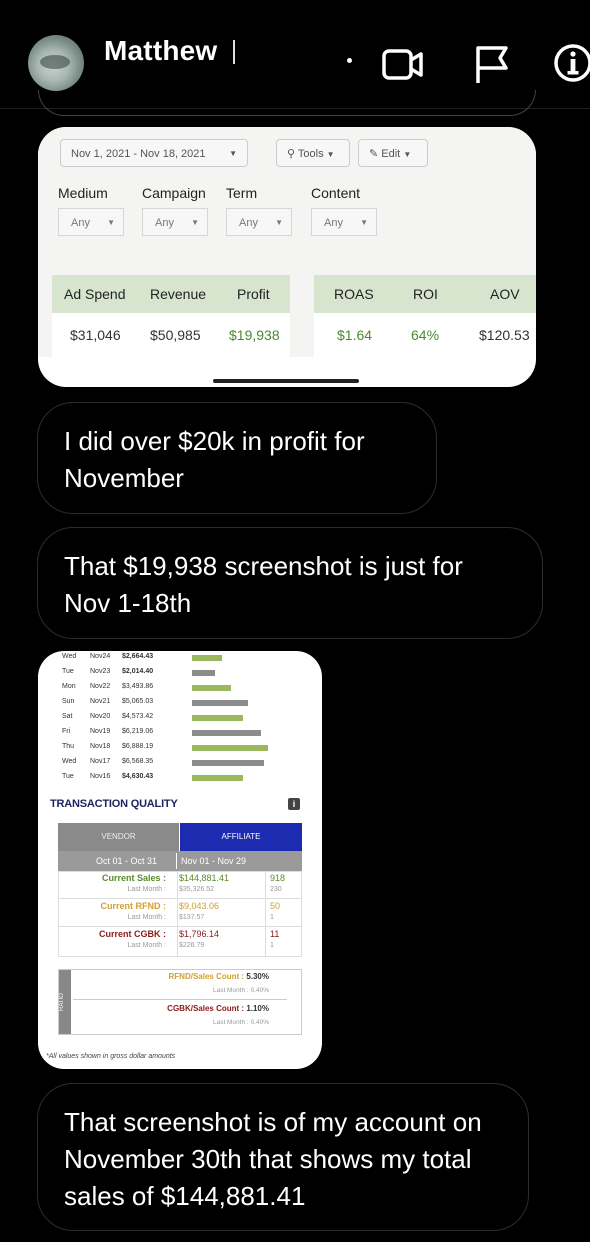 The width and height of the screenshot is (590, 1242). What do you see at coordinates (242, 193) in the screenshot?
I see `filter-label-term: Term` at bounding box center [242, 193].